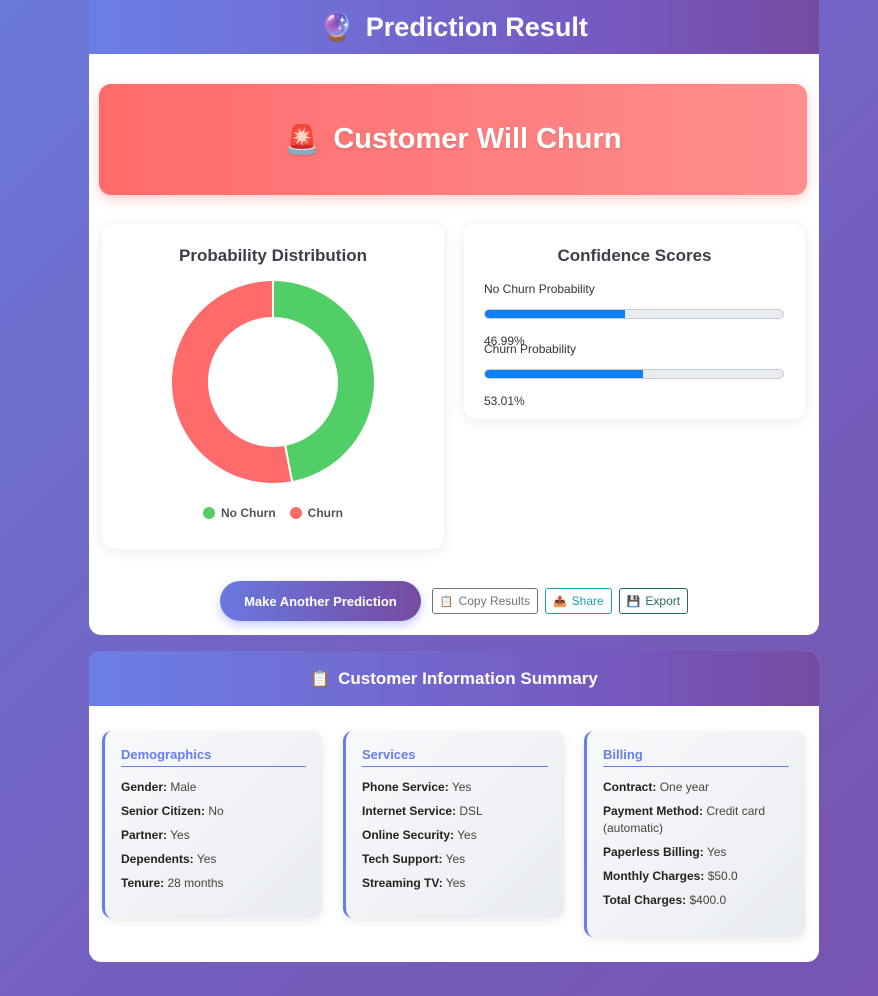 The image size is (878, 996). Describe the element at coordinates (232, 382) in the screenshot. I see `donut-slice-churn` at that location.